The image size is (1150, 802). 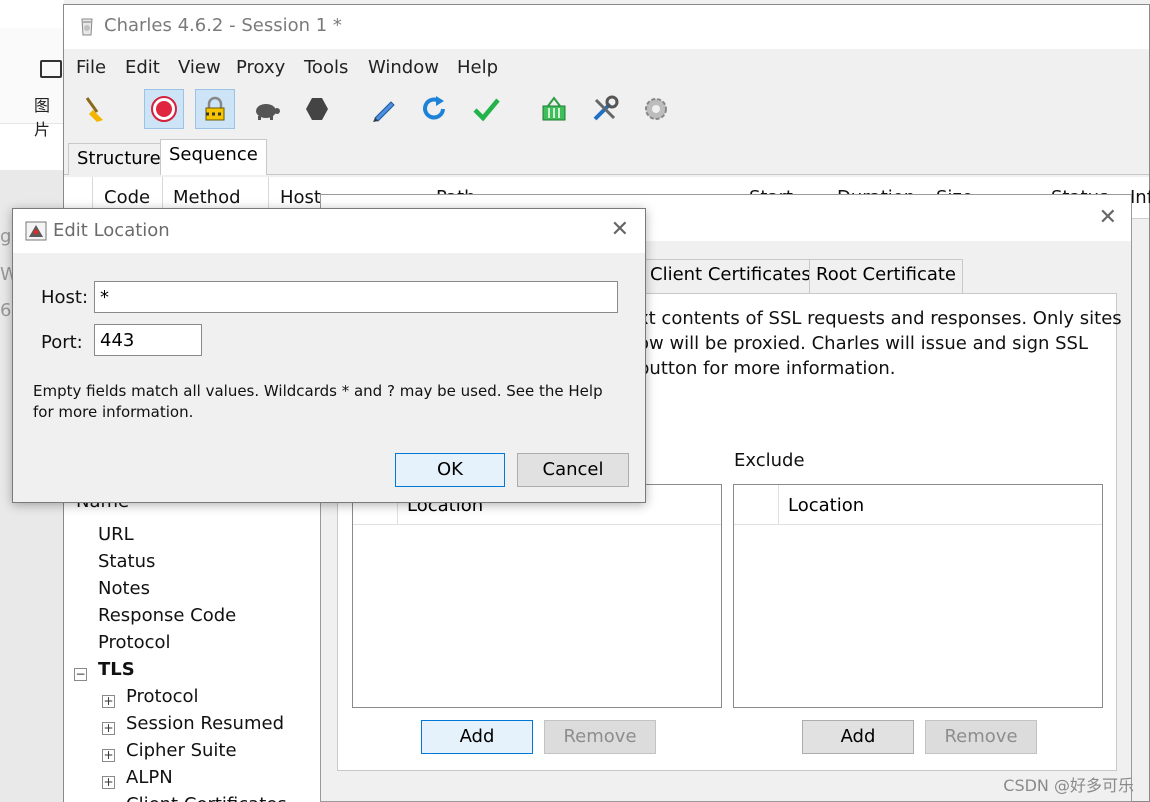 I want to click on picture-label: 图片, so click(x=42, y=117).